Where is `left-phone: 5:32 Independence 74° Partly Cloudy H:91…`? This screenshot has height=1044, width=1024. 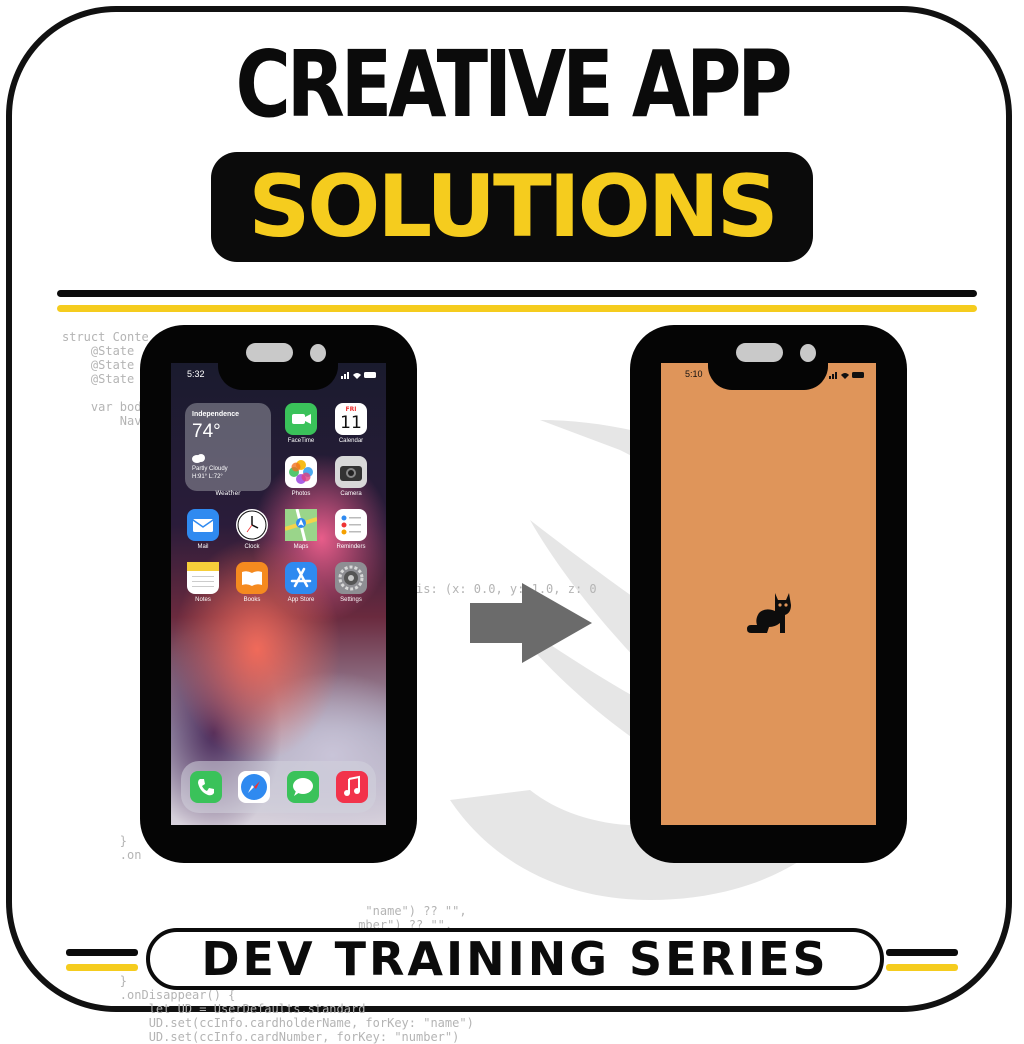
left-phone: 5:32 Independence 74° Partly Cloudy H:91… is located at coordinates (278, 594).